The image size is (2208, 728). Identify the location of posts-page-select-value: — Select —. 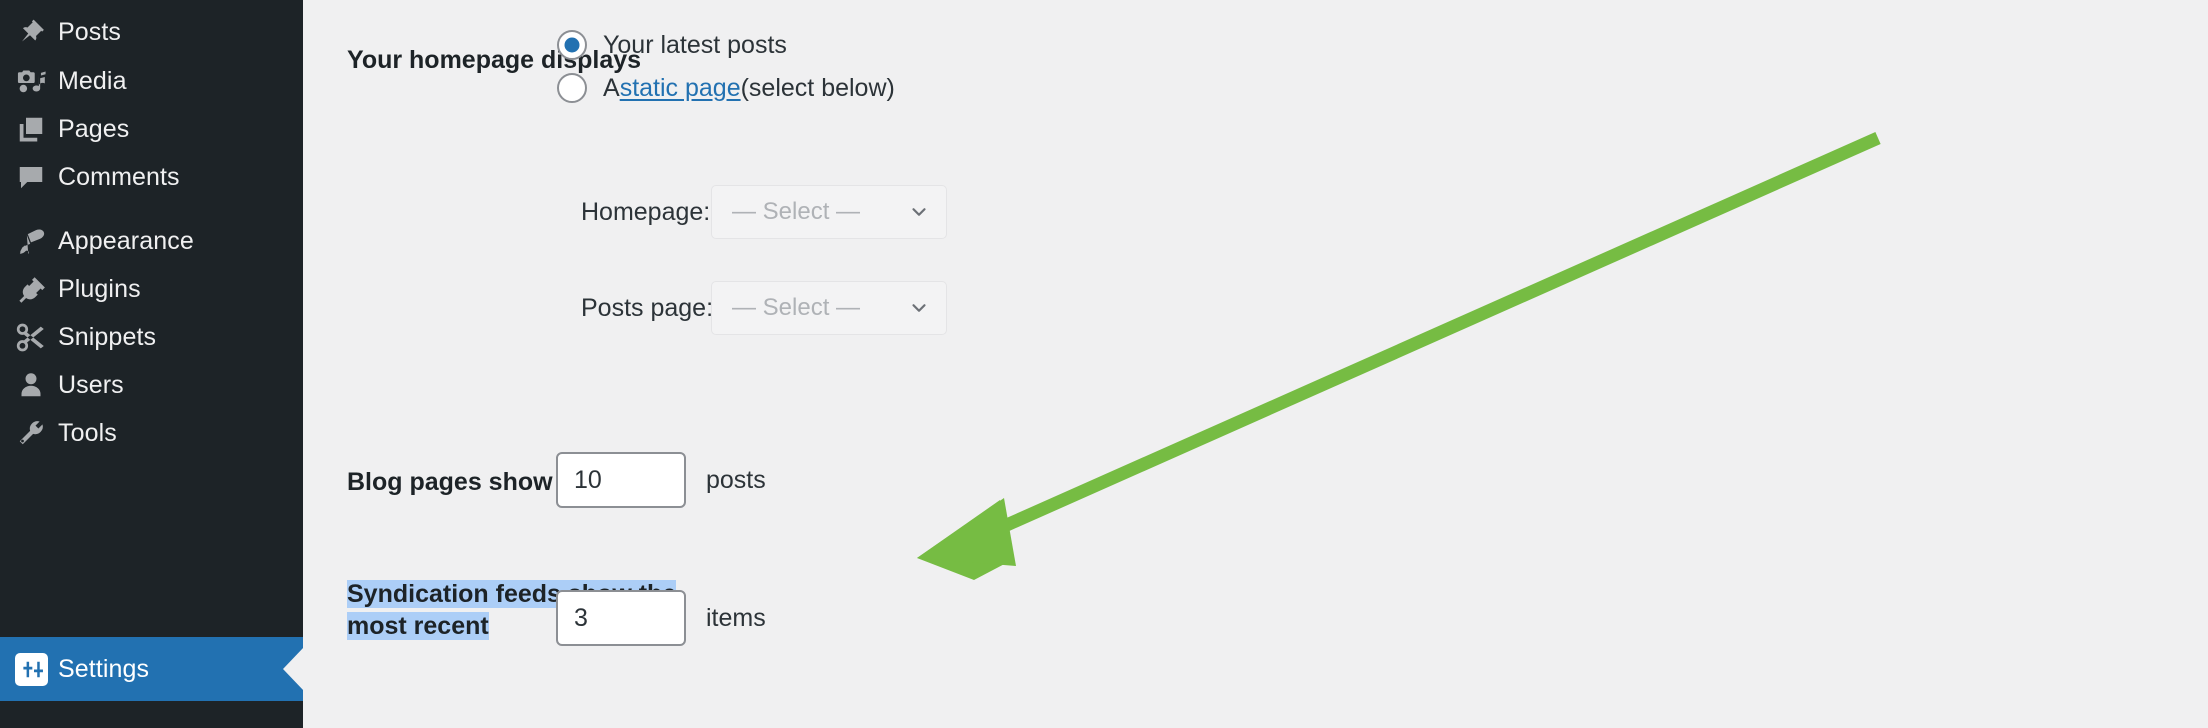
(796, 307).